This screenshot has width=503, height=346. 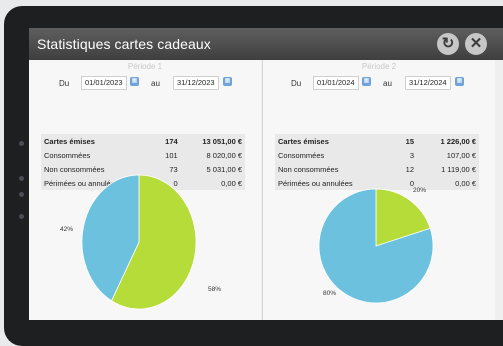 What do you see at coordinates (308, 169) in the screenshot?
I see `row-label: Non consommées` at bounding box center [308, 169].